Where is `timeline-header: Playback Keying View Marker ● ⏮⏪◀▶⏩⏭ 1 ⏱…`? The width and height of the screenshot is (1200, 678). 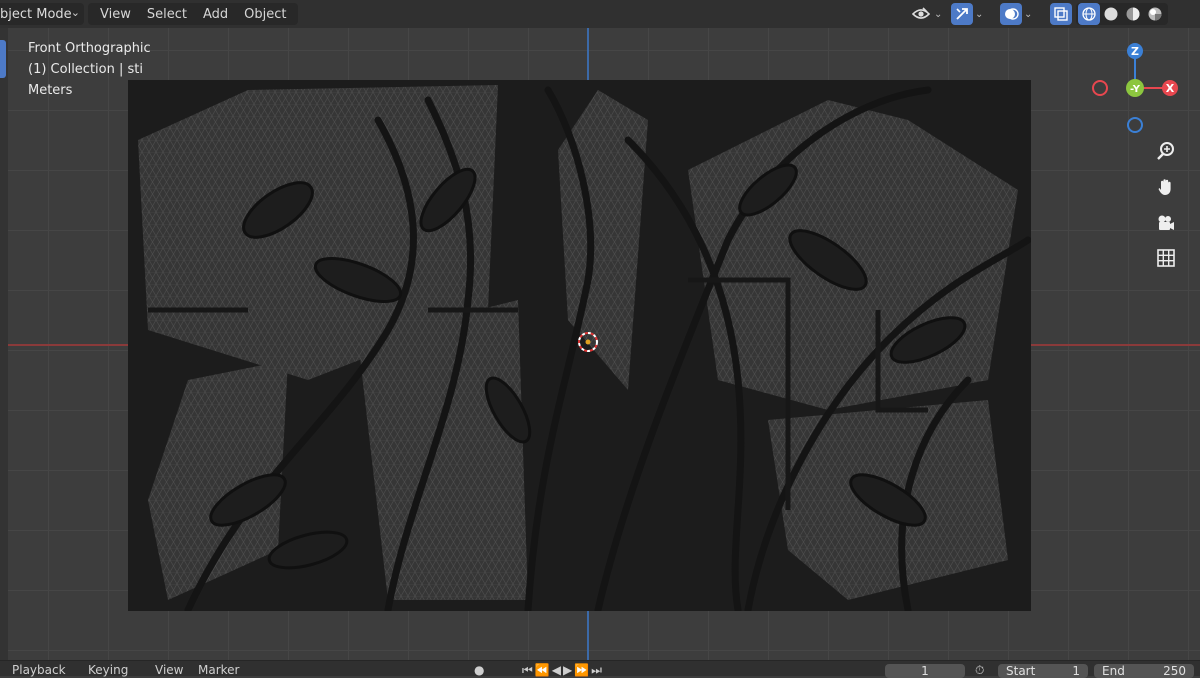
timeline-header: Playback Keying View Marker ● ⏮⏪◀▶⏩⏭ 1 ⏱… is located at coordinates (600, 669).